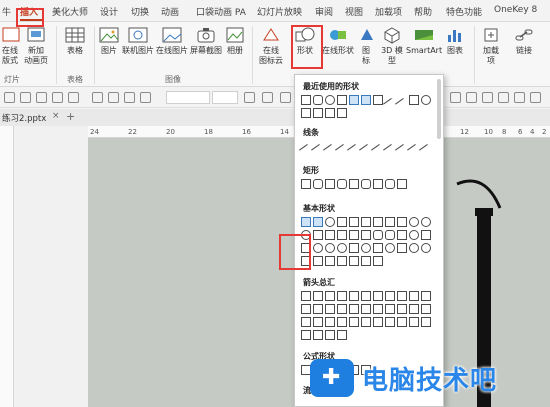  Describe the element at coordinates (140, 12) in the screenshot. I see `tab-transitions: 切换` at that location.